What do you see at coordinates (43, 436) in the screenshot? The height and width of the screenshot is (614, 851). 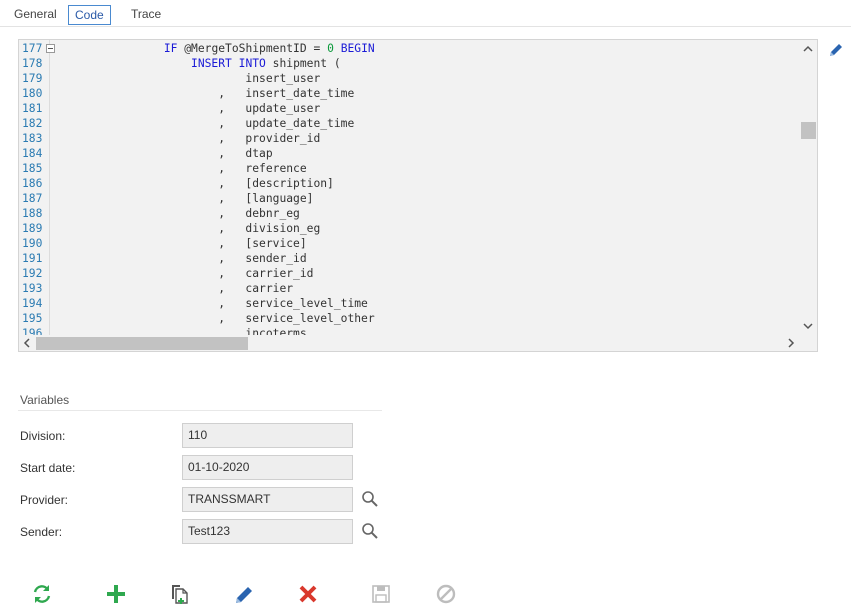 I see `division-label: Division:` at bounding box center [43, 436].